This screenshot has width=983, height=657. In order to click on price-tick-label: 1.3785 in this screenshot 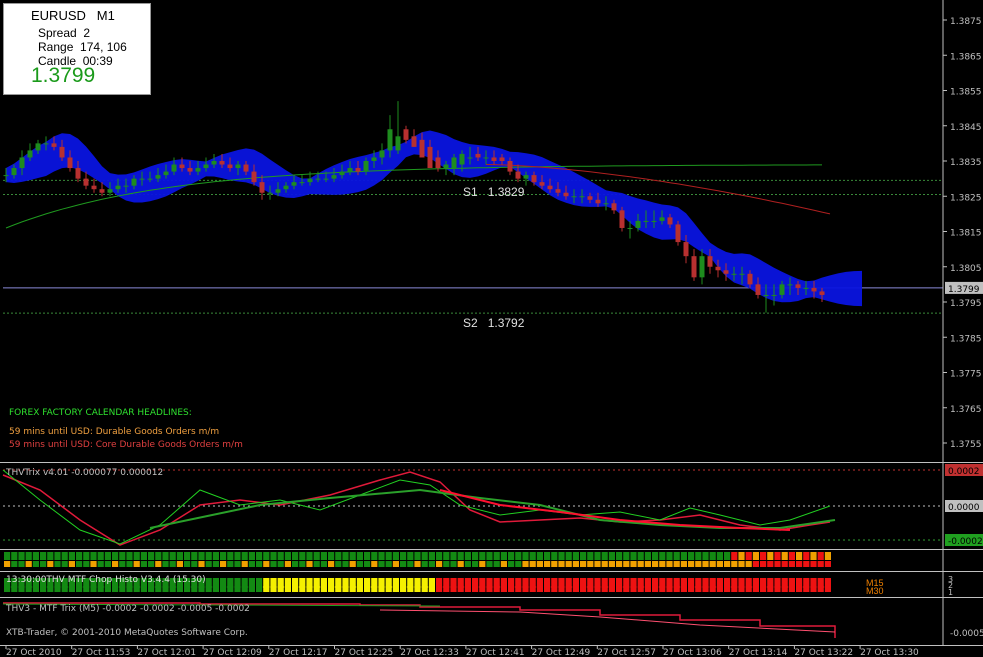, I will do `click(966, 339)`.